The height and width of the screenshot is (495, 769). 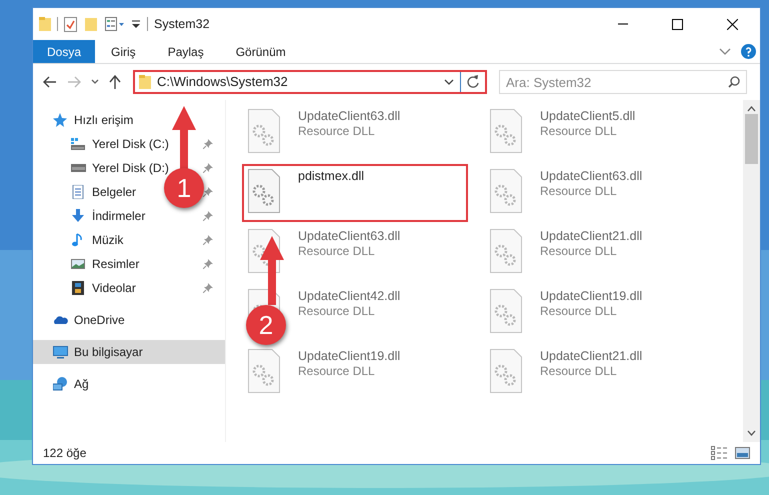 What do you see at coordinates (182, 24) in the screenshot?
I see `window-title: System32` at bounding box center [182, 24].